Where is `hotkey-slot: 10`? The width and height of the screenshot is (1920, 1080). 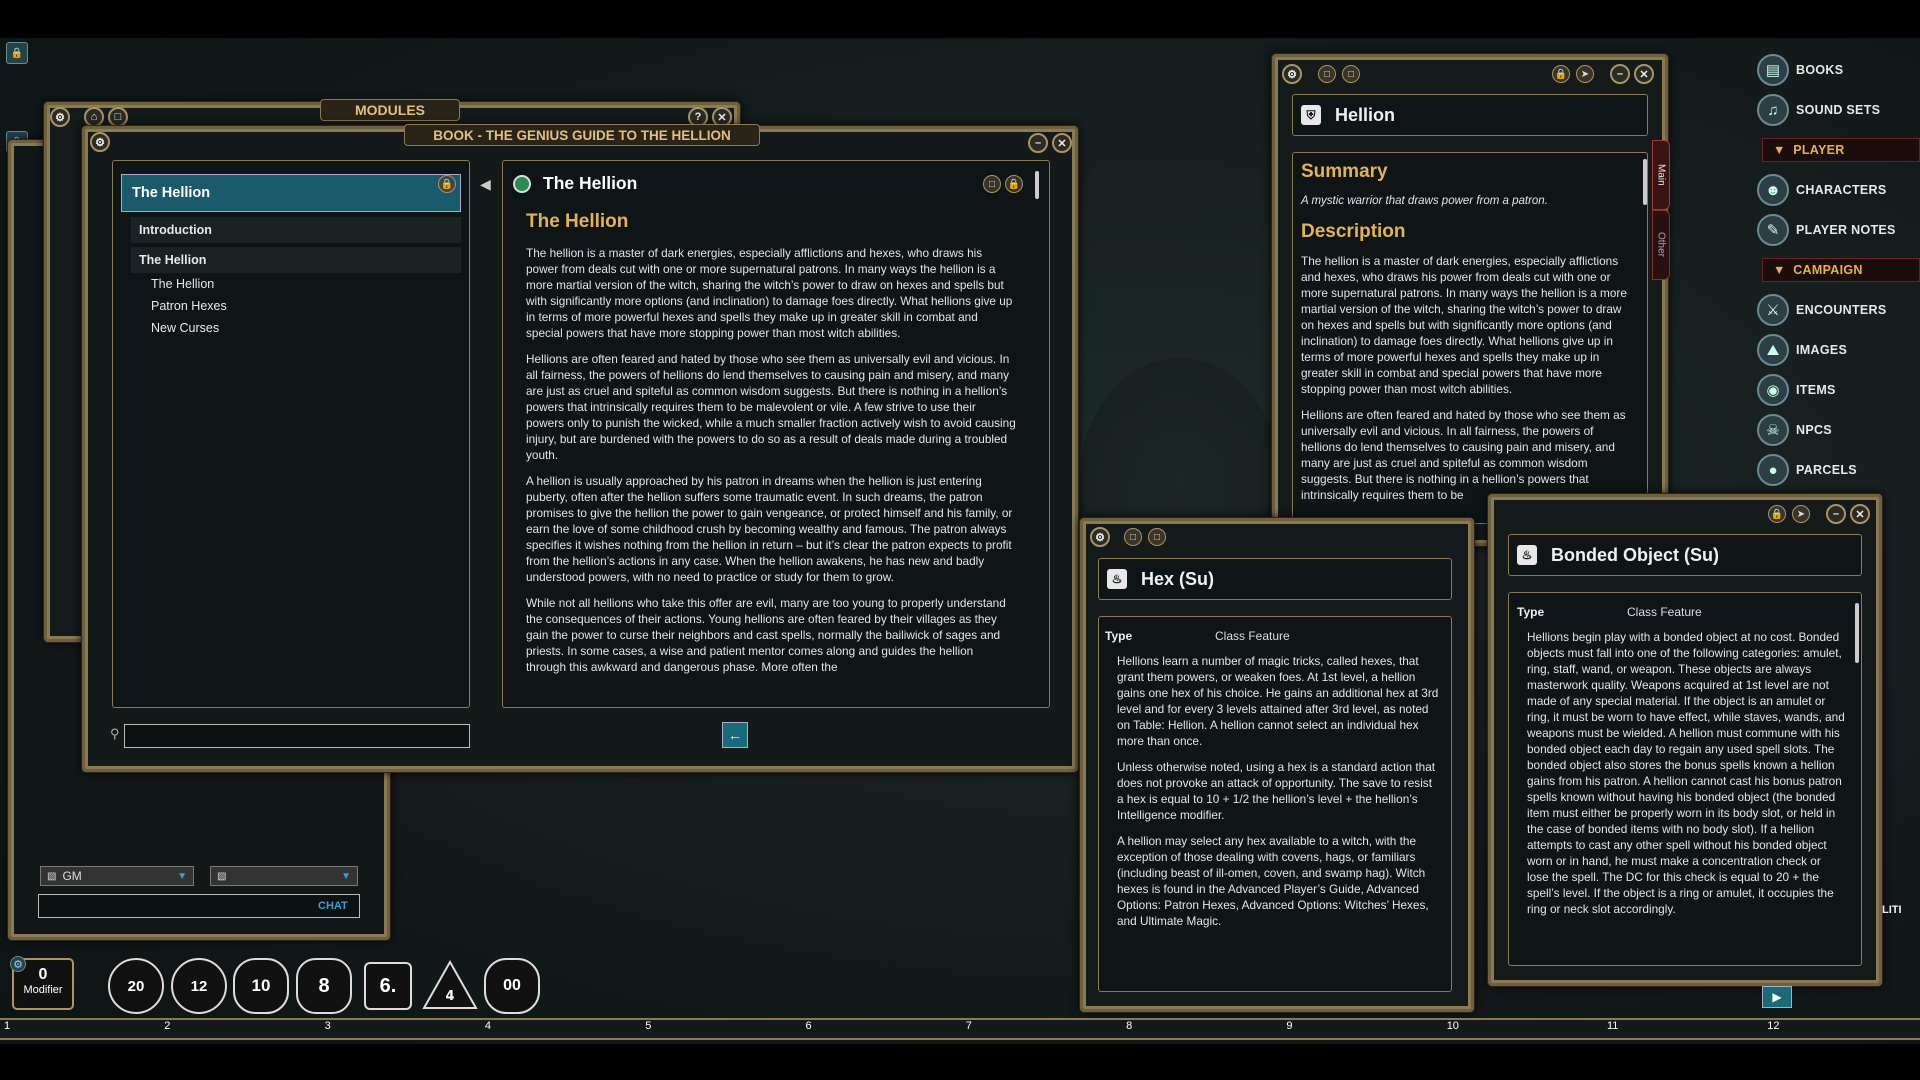
hotkey-slot: 10 is located at coordinates (1453, 1026).